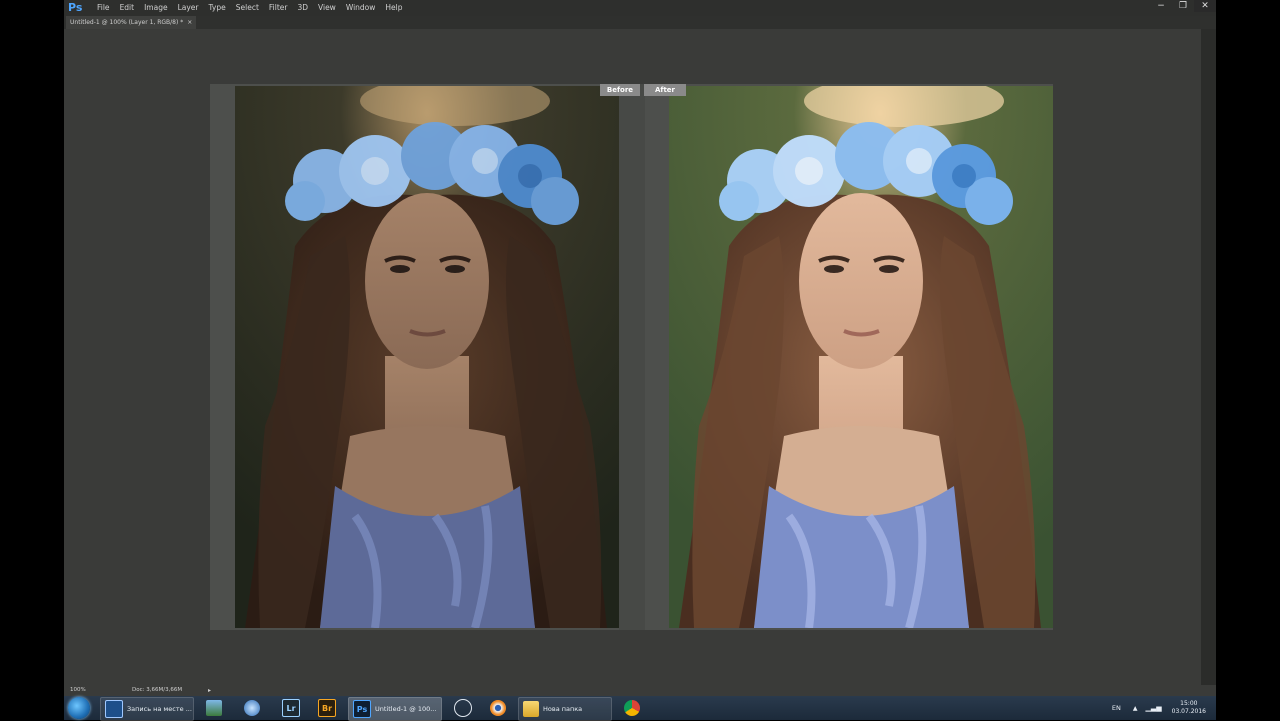 Image resolution: width=1280 pixels, height=721 pixels. Describe the element at coordinates (361, 8) in the screenshot. I see `menu-window: Window` at that location.